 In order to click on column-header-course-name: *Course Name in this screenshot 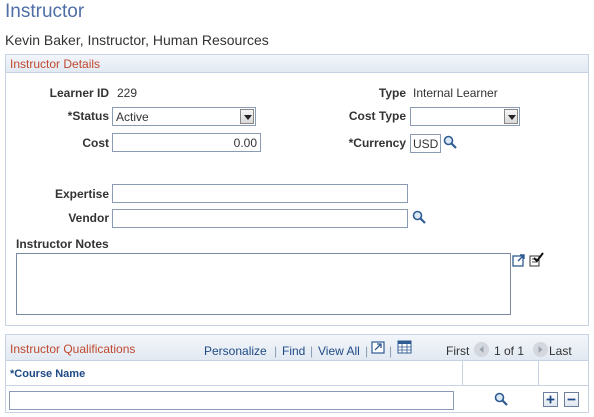, I will do `click(47, 374)`.